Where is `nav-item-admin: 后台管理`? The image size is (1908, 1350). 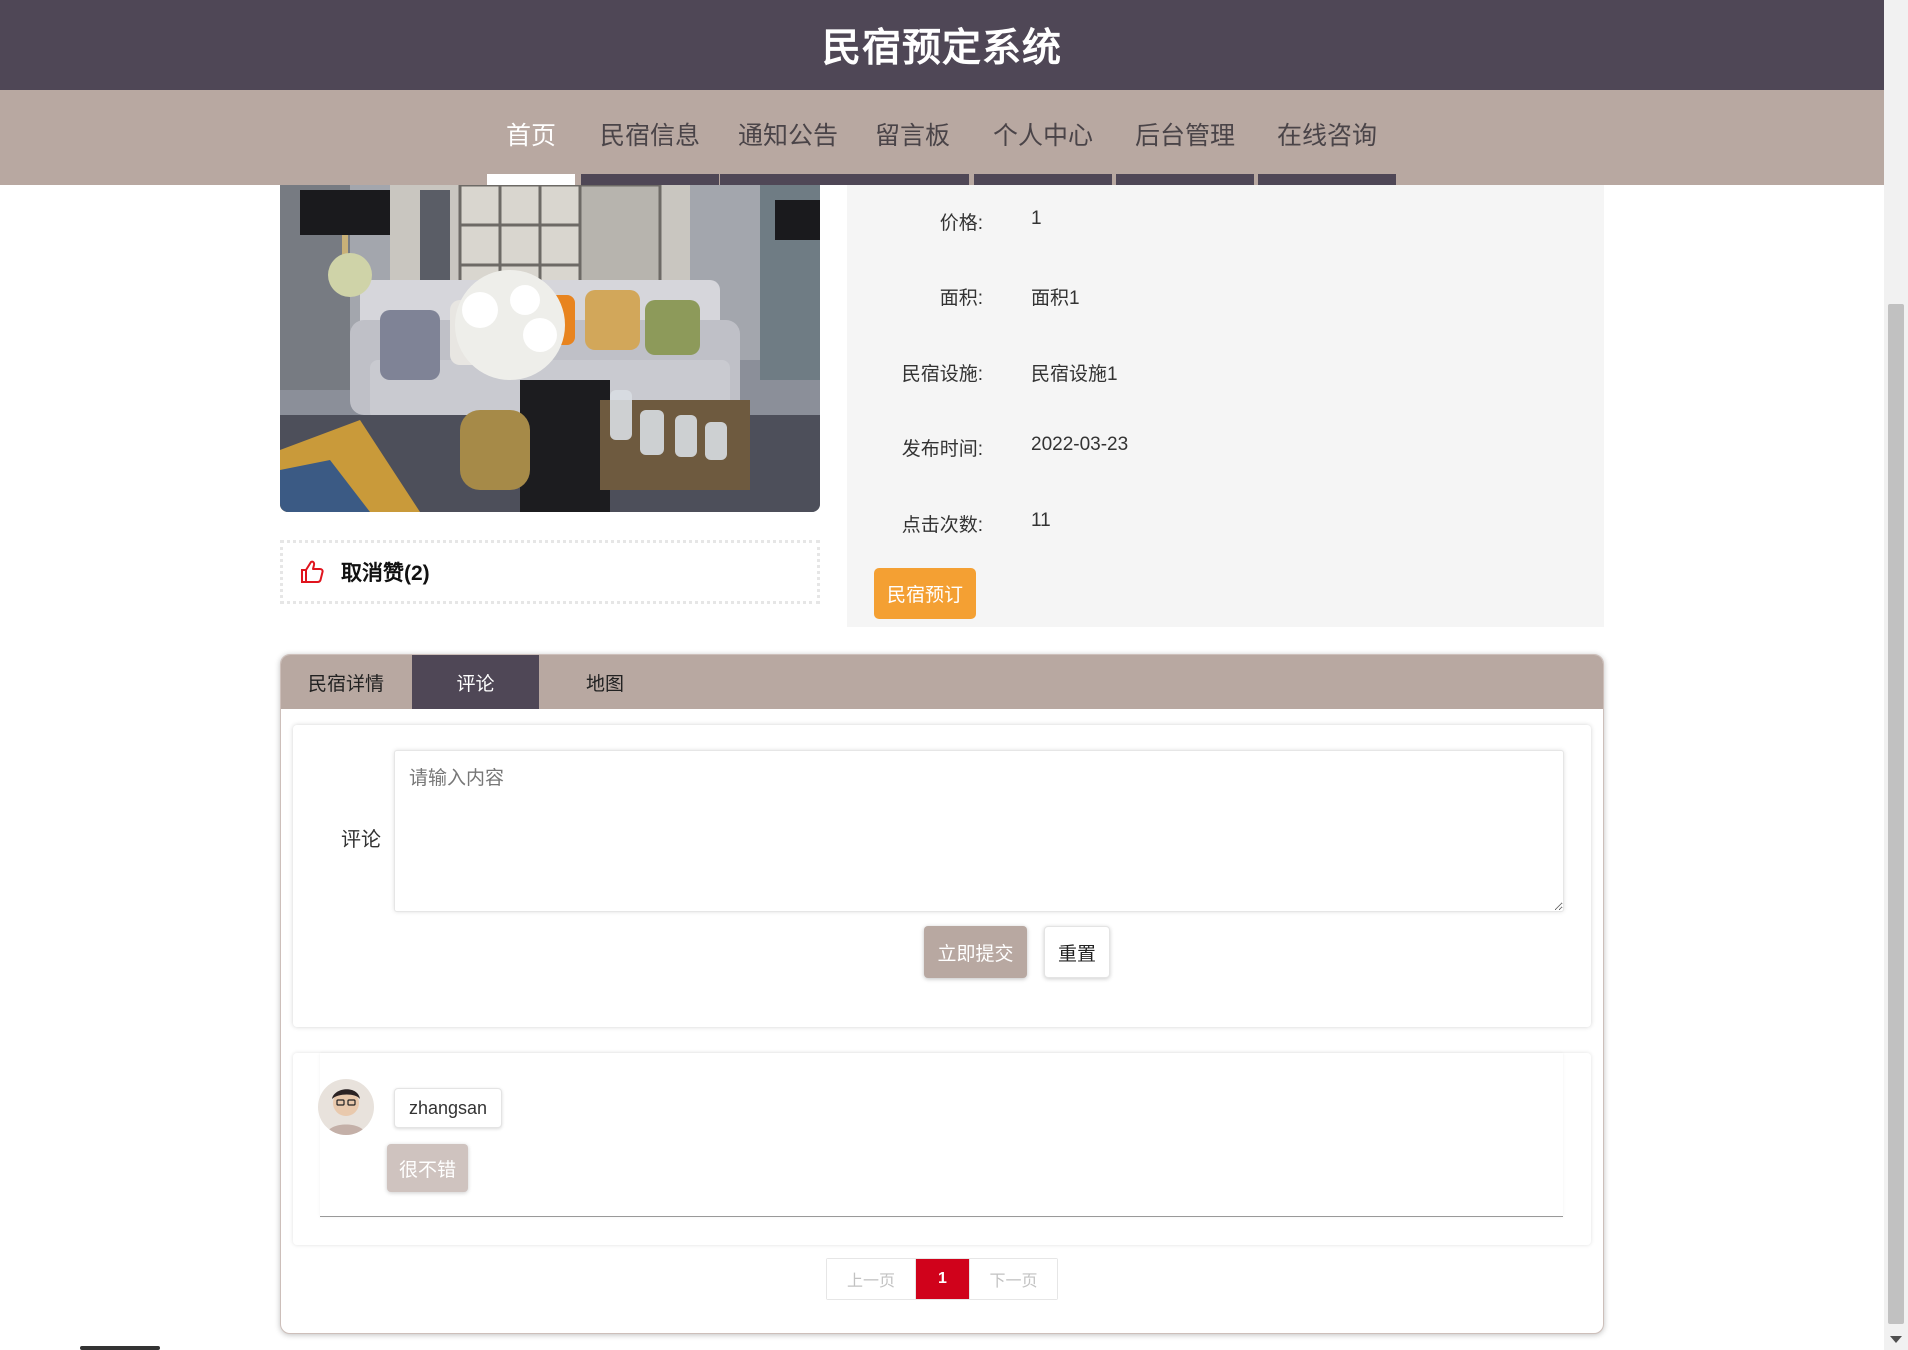 nav-item-admin: 后台管理 is located at coordinates (1185, 137).